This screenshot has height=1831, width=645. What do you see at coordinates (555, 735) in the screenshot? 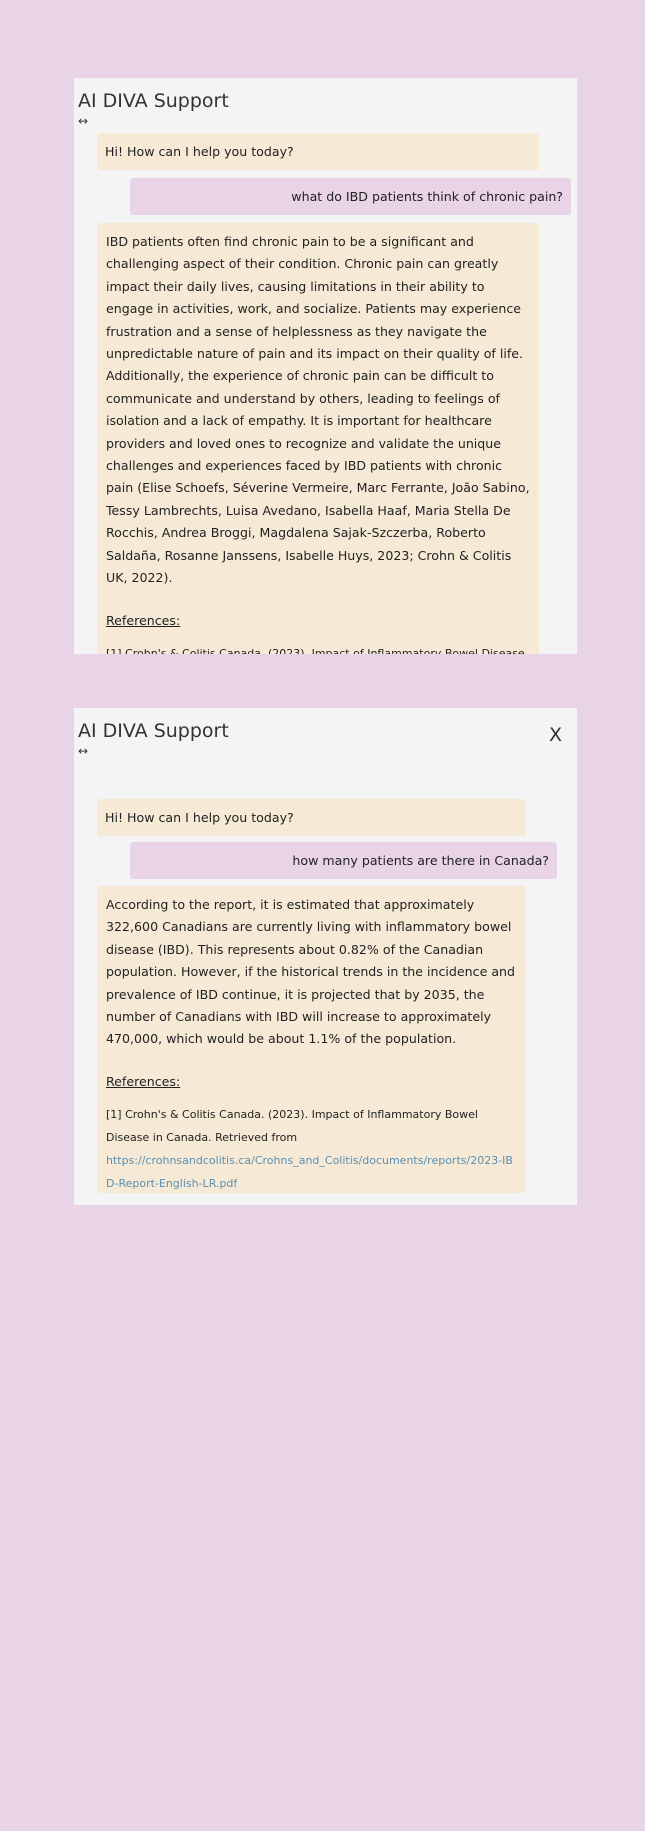
I see `close-button: X` at bounding box center [555, 735].